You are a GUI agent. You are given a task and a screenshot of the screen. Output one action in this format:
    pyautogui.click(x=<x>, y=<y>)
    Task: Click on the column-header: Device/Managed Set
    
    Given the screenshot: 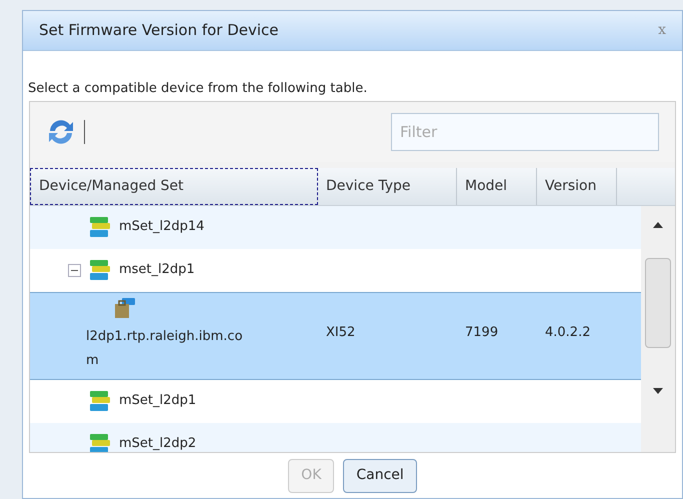 What is the action you would take?
    pyautogui.click(x=174, y=186)
    